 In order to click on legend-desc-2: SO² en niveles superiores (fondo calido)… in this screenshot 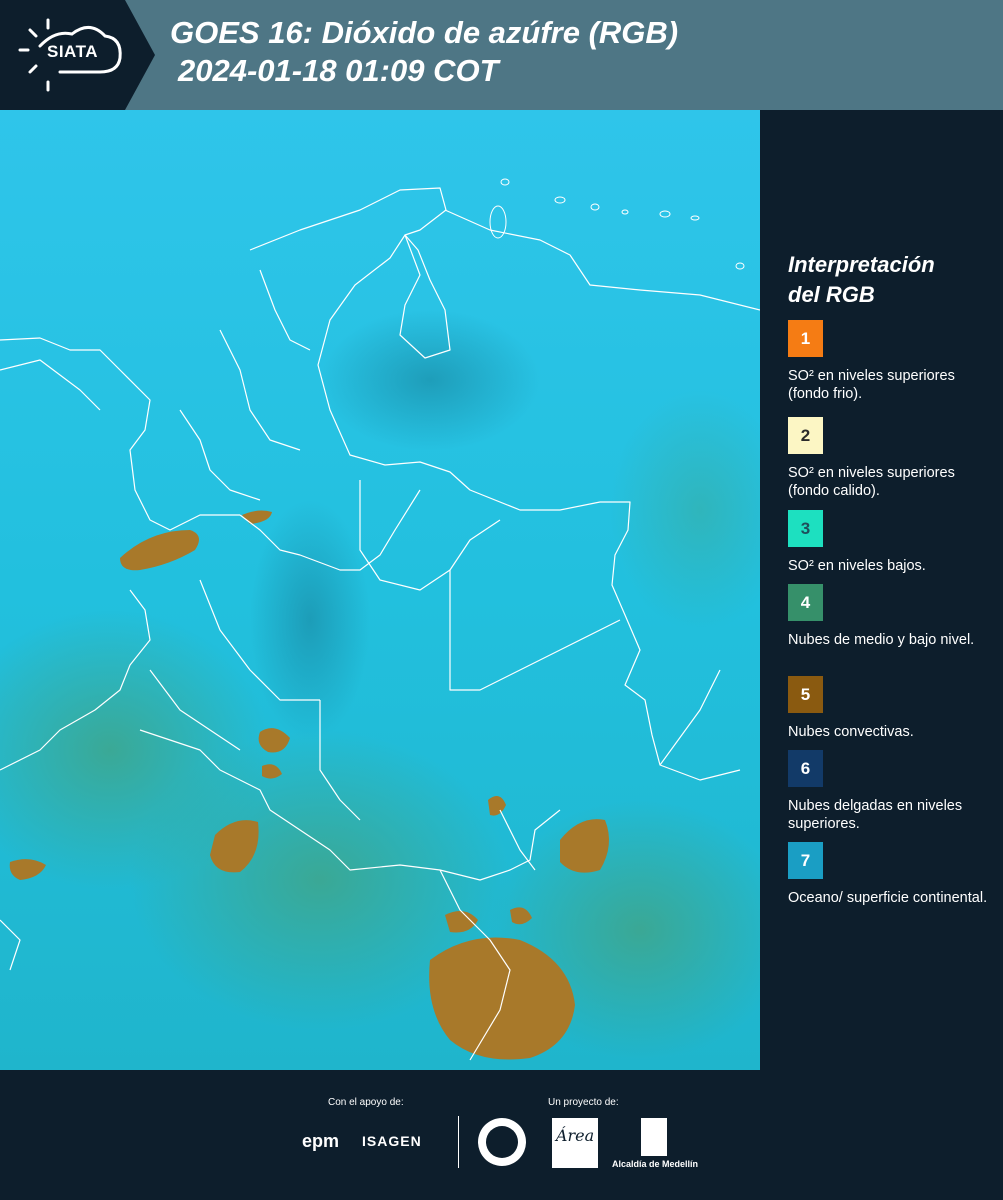, I will do `click(871, 482)`.